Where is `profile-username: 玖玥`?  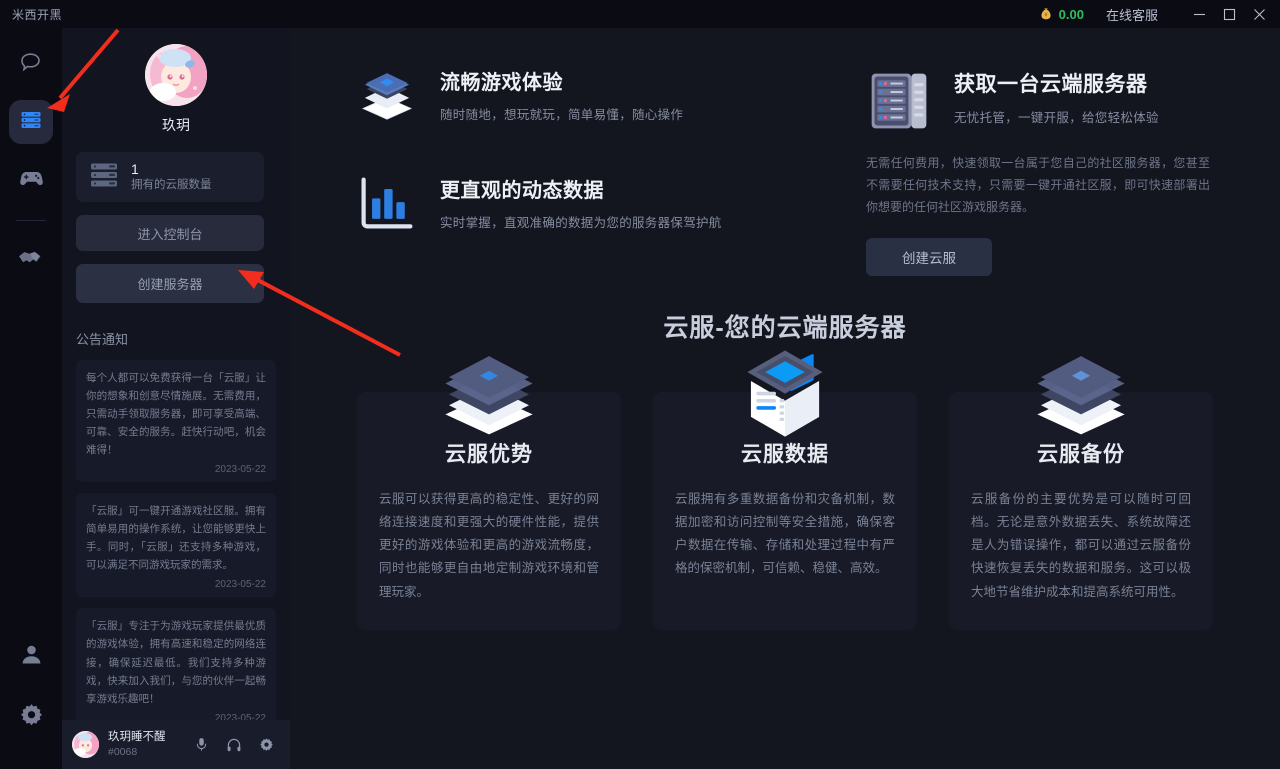 profile-username: 玖玥 is located at coordinates (176, 125).